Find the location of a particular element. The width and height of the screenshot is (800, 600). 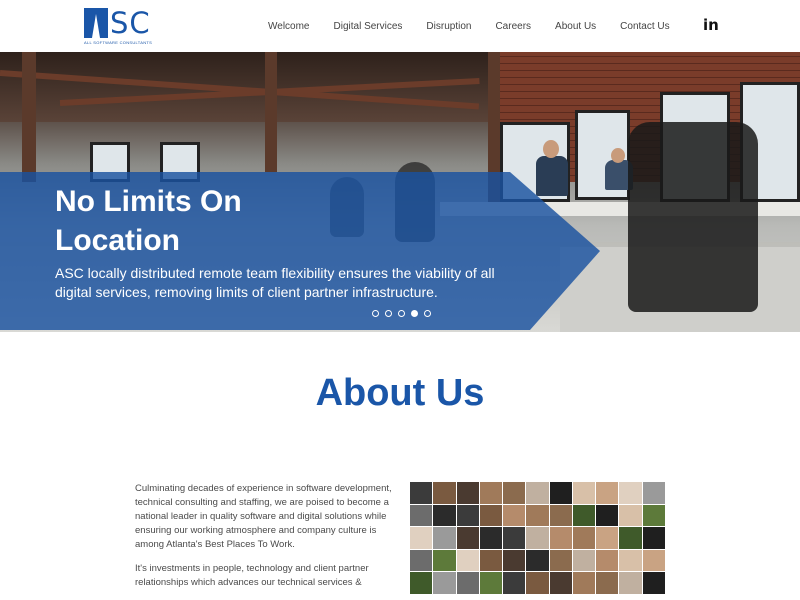

nav-item-digital-services: Digital Services is located at coordinates (368, 26).